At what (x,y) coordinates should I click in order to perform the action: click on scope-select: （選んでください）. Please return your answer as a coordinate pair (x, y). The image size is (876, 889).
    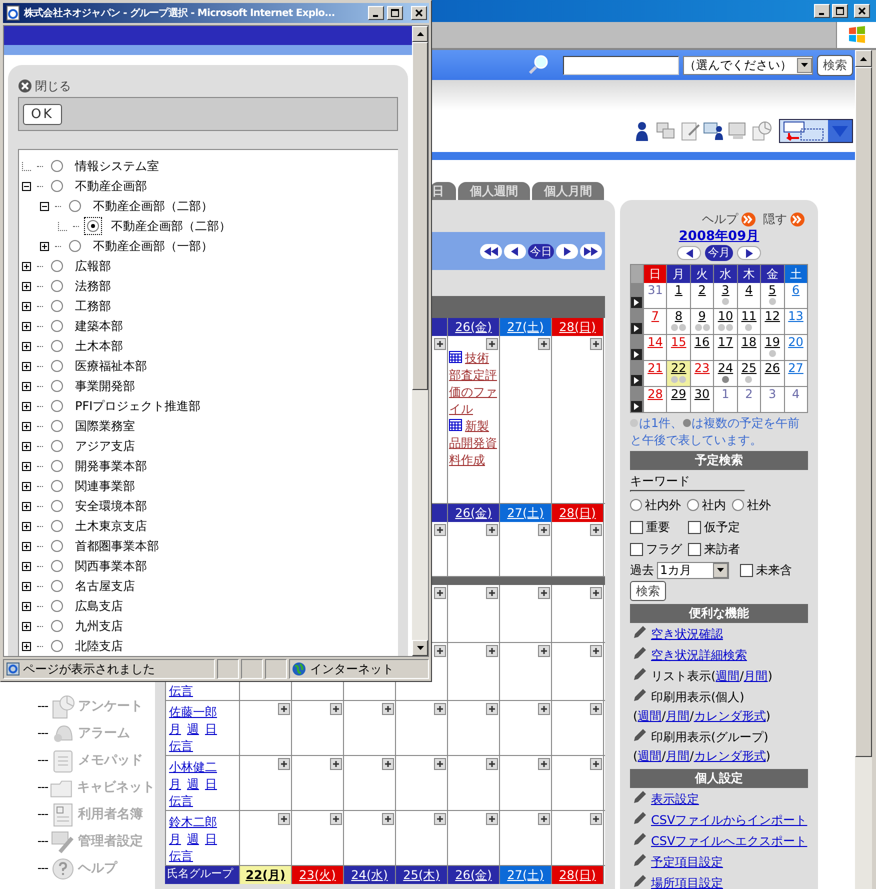
    Looking at the image, I should click on (748, 65).